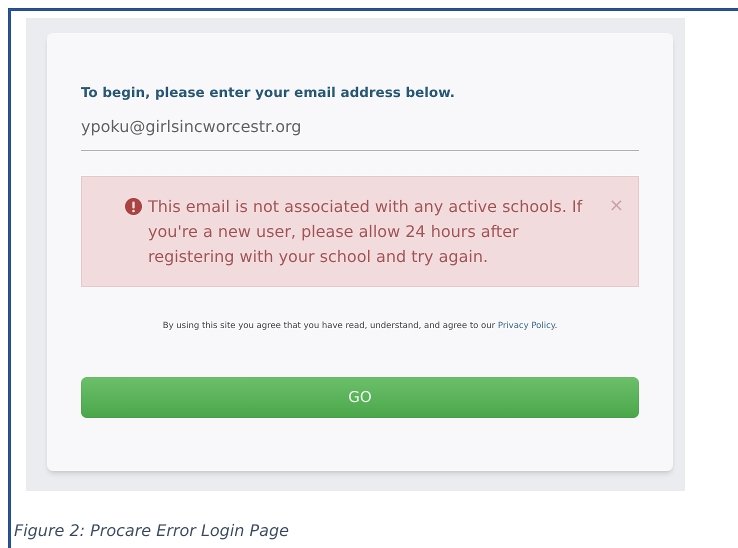  I want to click on terms-punctuation: ., so click(556, 326).